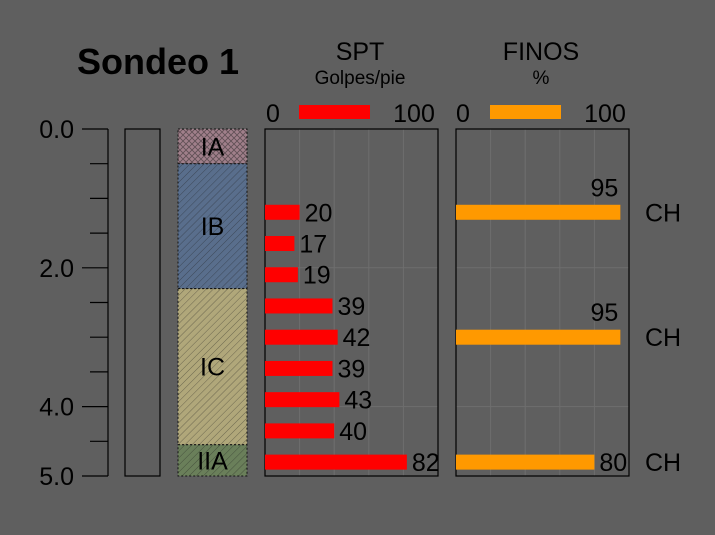  What do you see at coordinates (273, 114) in the screenshot?
I see `spt-axis-min: 0` at bounding box center [273, 114].